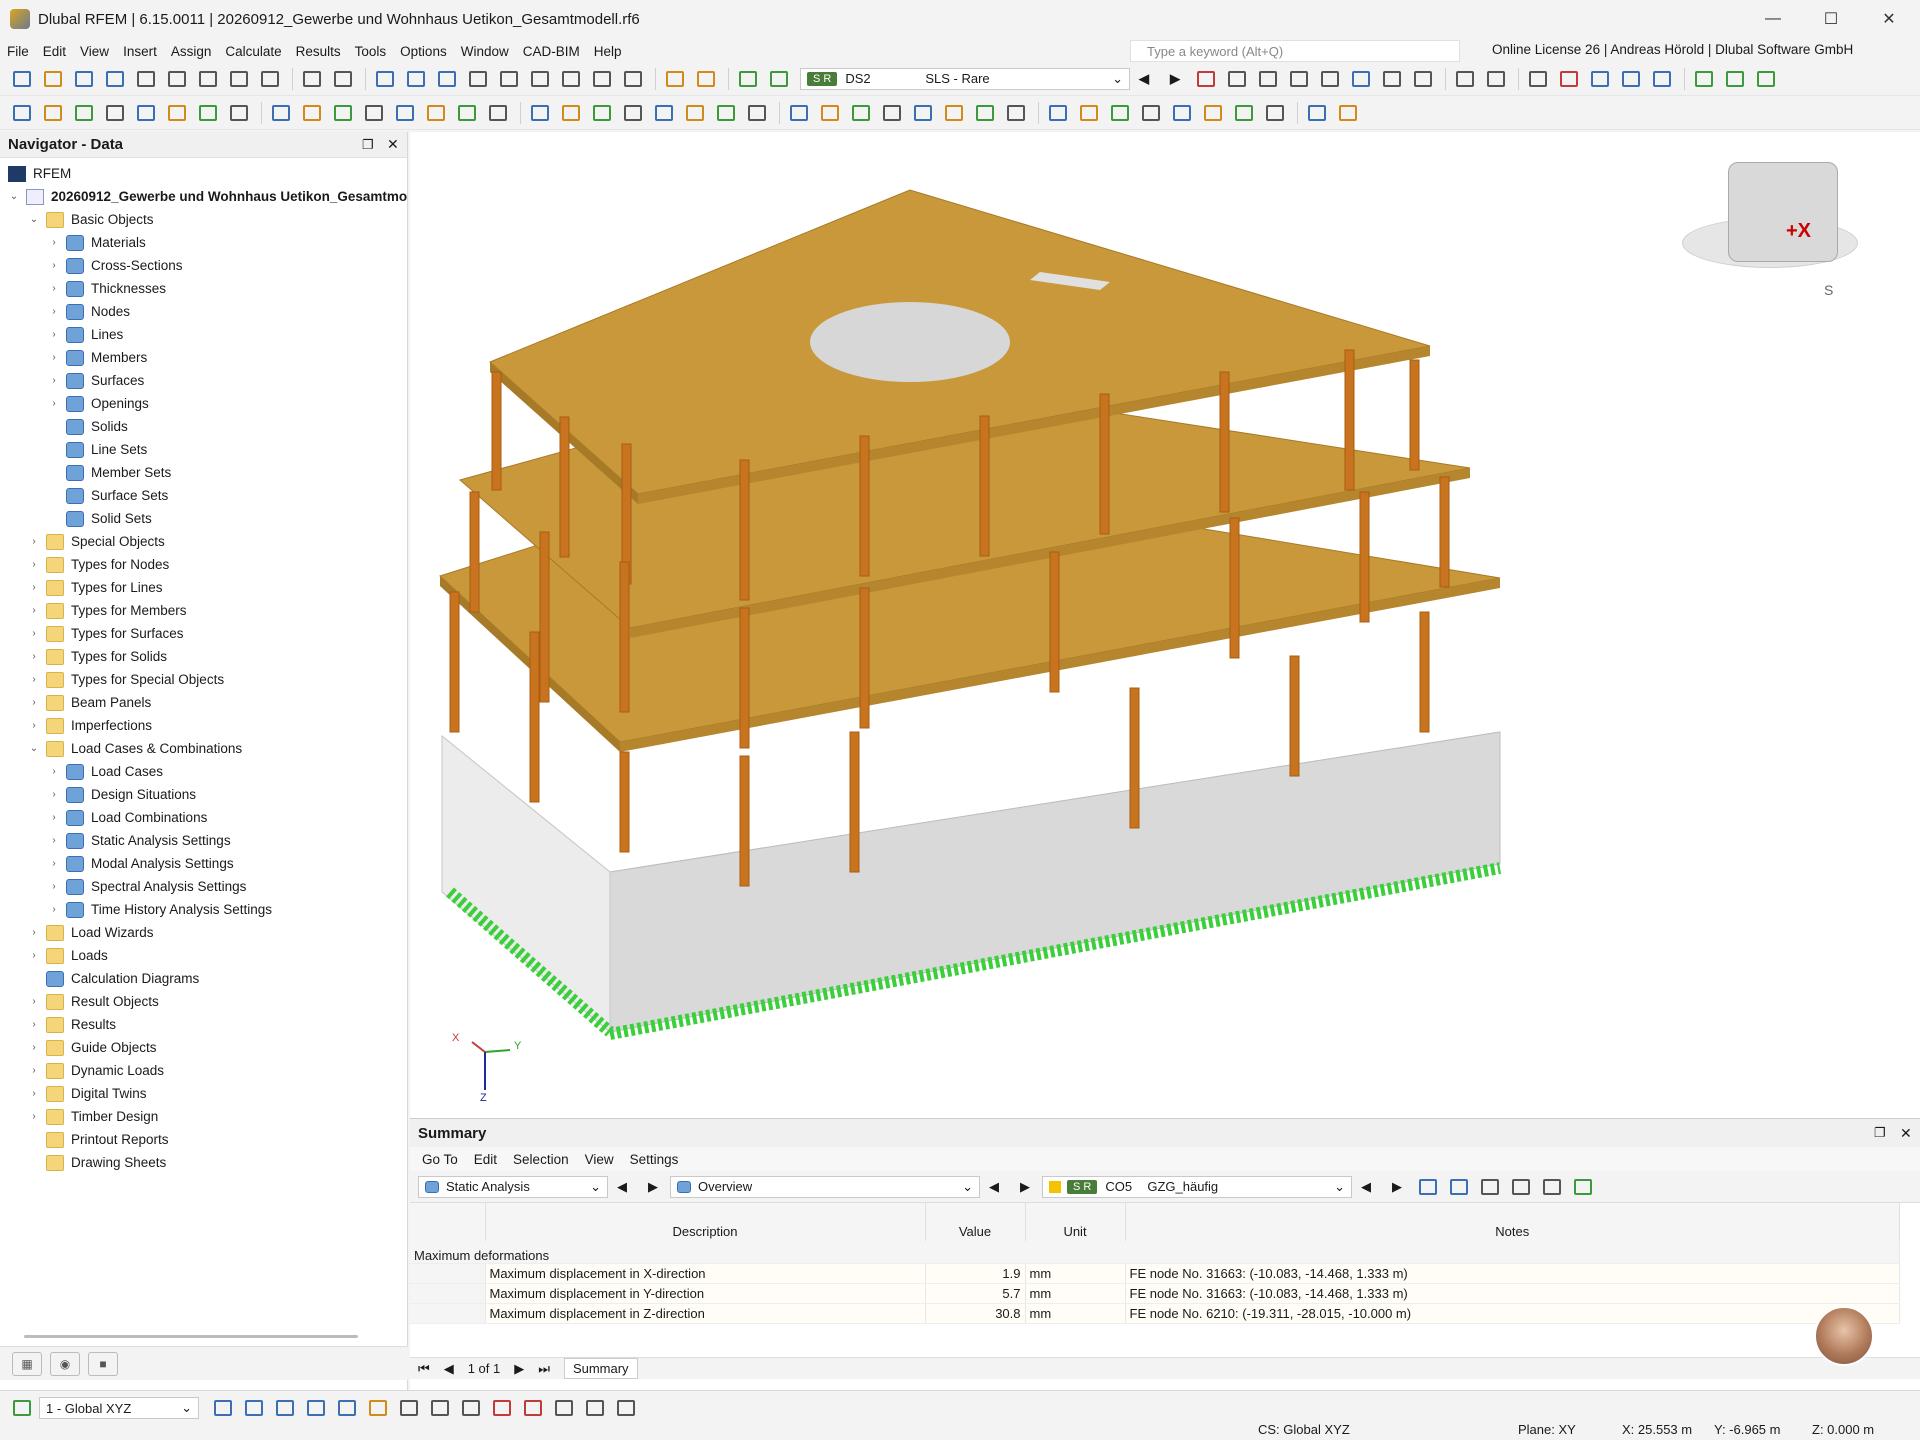  I want to click on tree-item: › Openings, so click(204, 403).